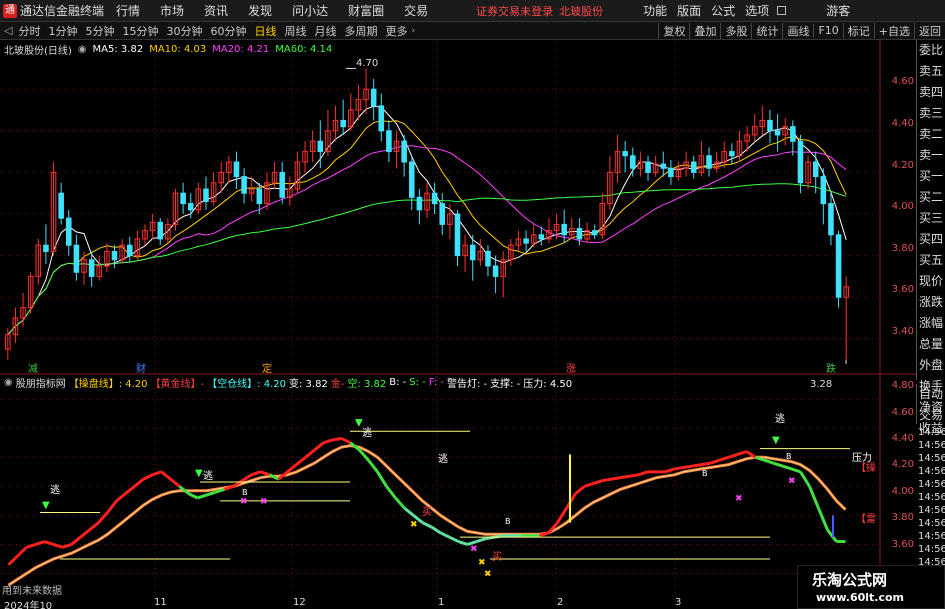 The image size is (945, 609). What do you see at coordinates (366, 10) in the screenshot?
I see `menu-wealth: 财富圈` at bounding box center [366, 10].